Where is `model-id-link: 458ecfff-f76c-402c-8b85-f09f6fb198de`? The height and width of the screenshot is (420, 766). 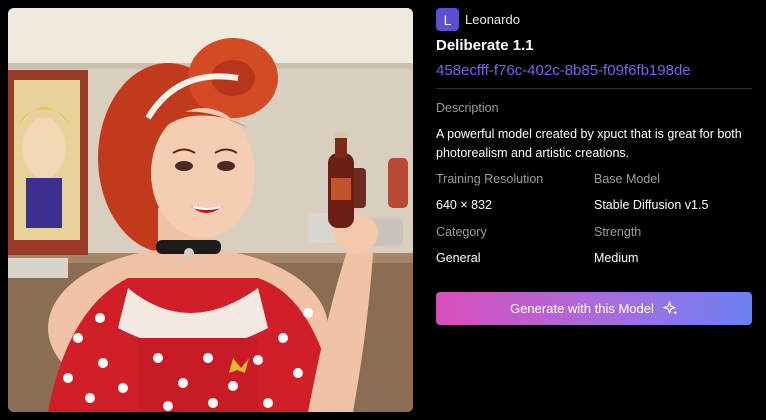 model-id-link: 458ecfff-f76c-402c-8b85-f09f6fb198de is located at coordinates (563, 70).